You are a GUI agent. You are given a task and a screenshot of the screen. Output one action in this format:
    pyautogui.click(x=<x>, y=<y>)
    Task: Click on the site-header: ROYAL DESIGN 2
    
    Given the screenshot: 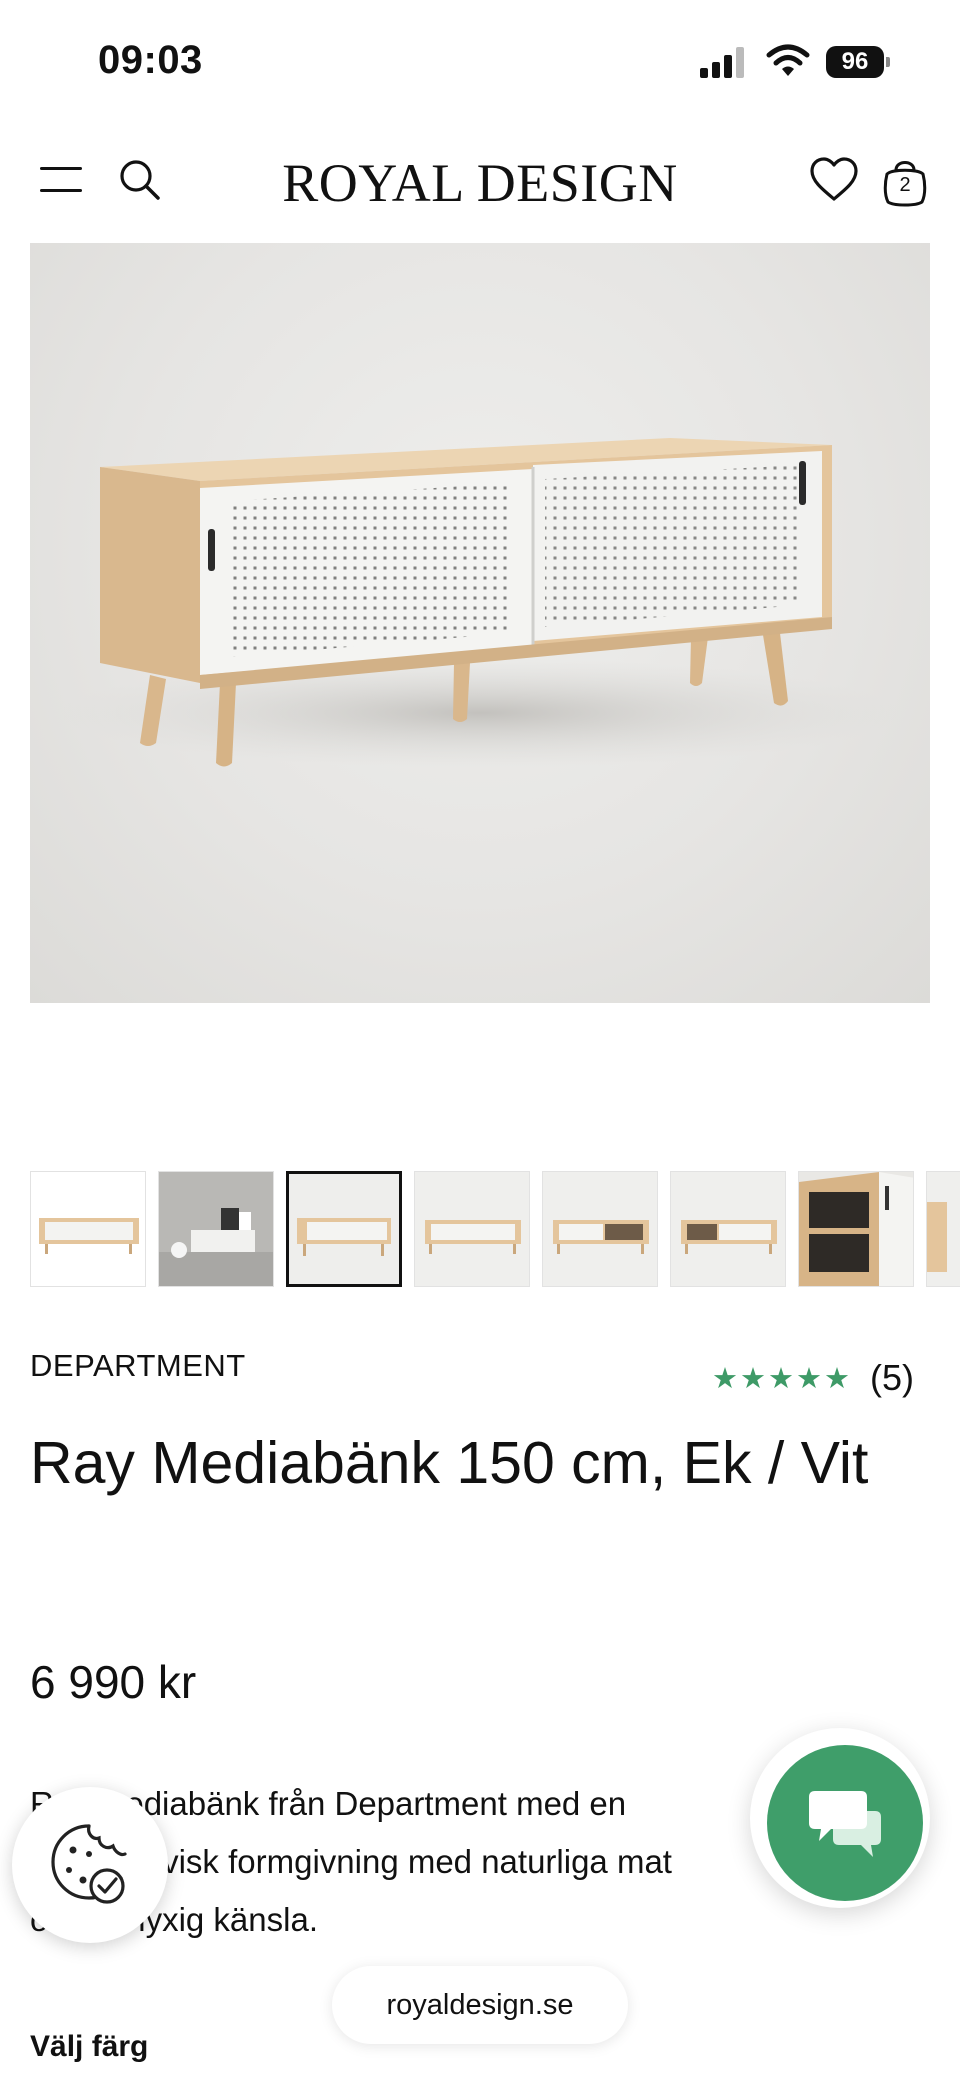 What is the action you would take?
    pyautogui.click(x=480, y=180)
    